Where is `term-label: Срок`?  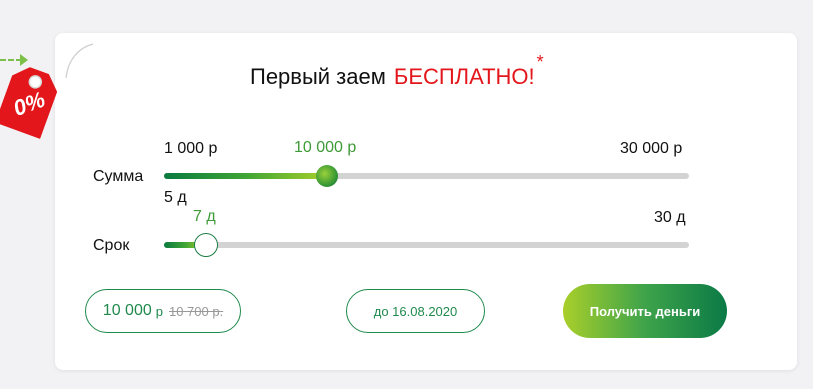 term-label: Срок is located at coordinates (111, 245).